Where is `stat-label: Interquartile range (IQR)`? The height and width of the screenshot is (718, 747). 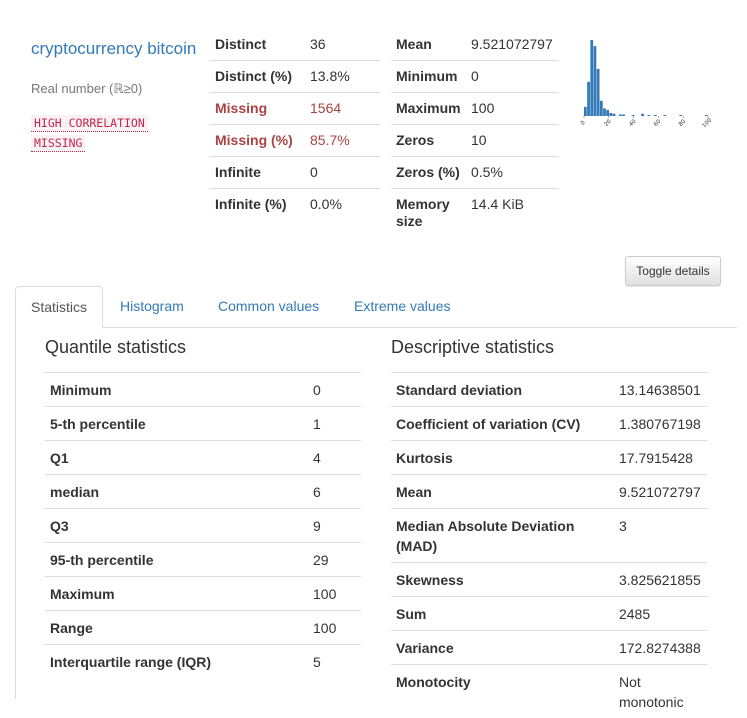
stat-label: Interquartile range (IQR) is located at coordinates (176, 662).